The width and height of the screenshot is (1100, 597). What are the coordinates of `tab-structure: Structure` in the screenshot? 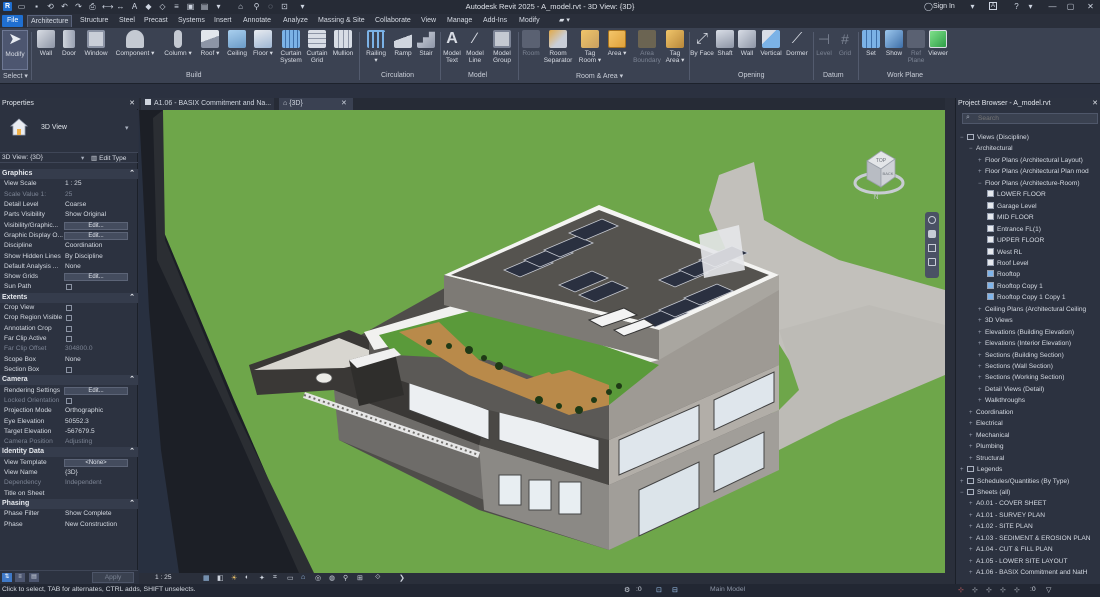 It's located at (94, 21).